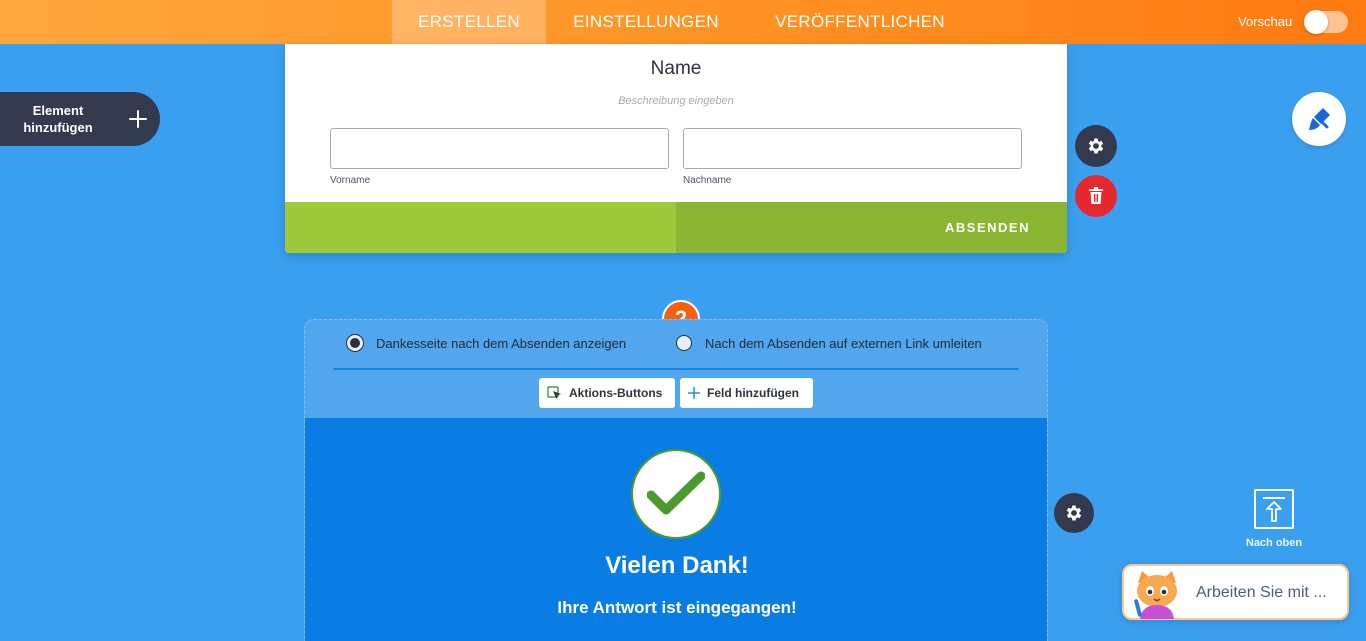  What do you see at coordinates (684, 343) in the screenshot?
I see `redirect-link-radio` at bounding box center [684, 343].